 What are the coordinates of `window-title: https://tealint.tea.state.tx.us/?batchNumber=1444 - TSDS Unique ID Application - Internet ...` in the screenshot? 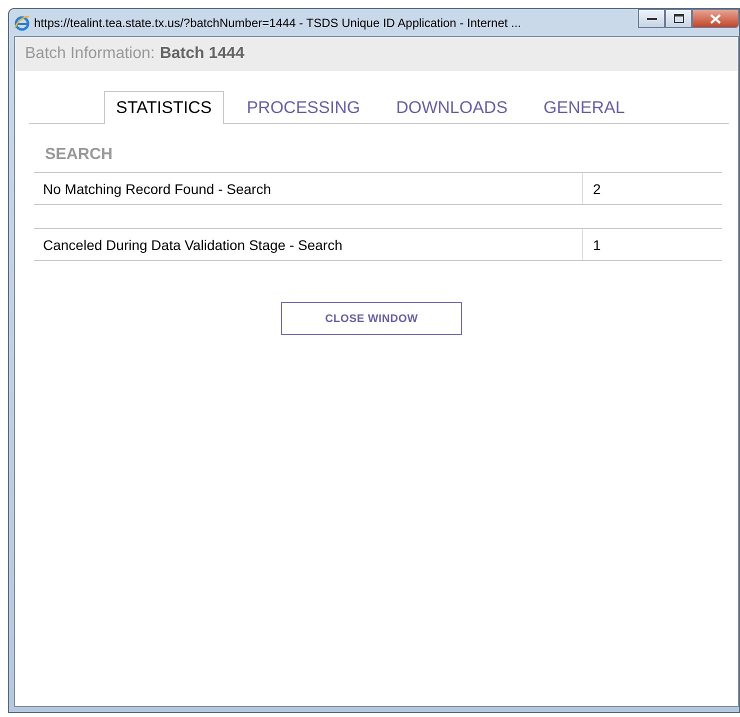 It's located at (278, 23).